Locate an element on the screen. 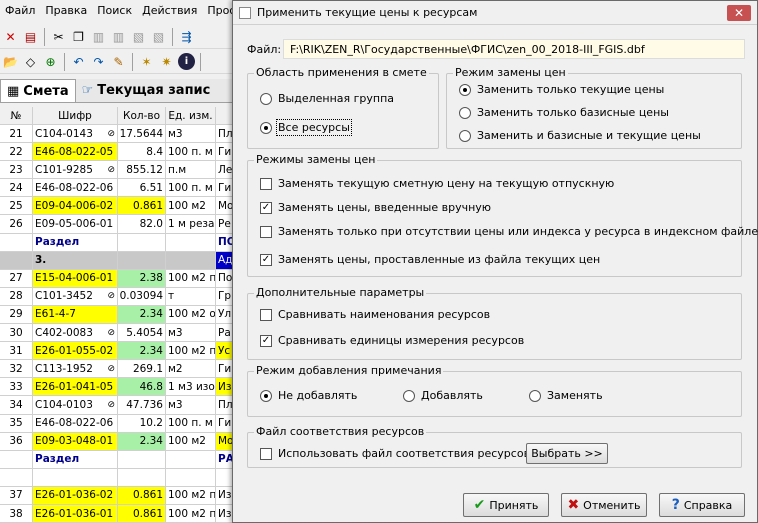 The height and width of the screenshot is (523, 758). add-icon: ⊕ is located at coordinates (50, 61).